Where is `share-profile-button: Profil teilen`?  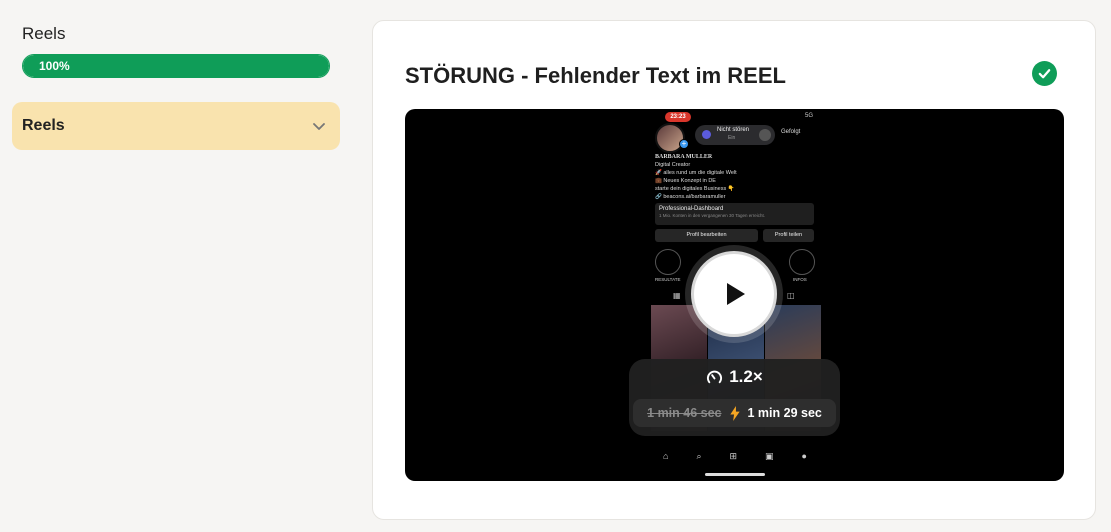 share-profile-button: Profil teilen is located at coordinates (788, 235).